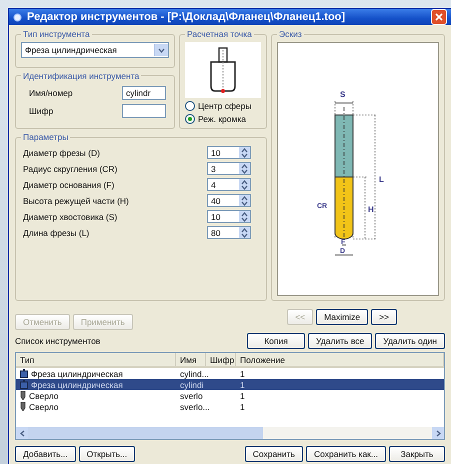 This screenshot has width=451, height=464. What do you see at coordinates (229, 200) in the screenshot?
I see `spin-field: 40` at bounding box center [229, 200].